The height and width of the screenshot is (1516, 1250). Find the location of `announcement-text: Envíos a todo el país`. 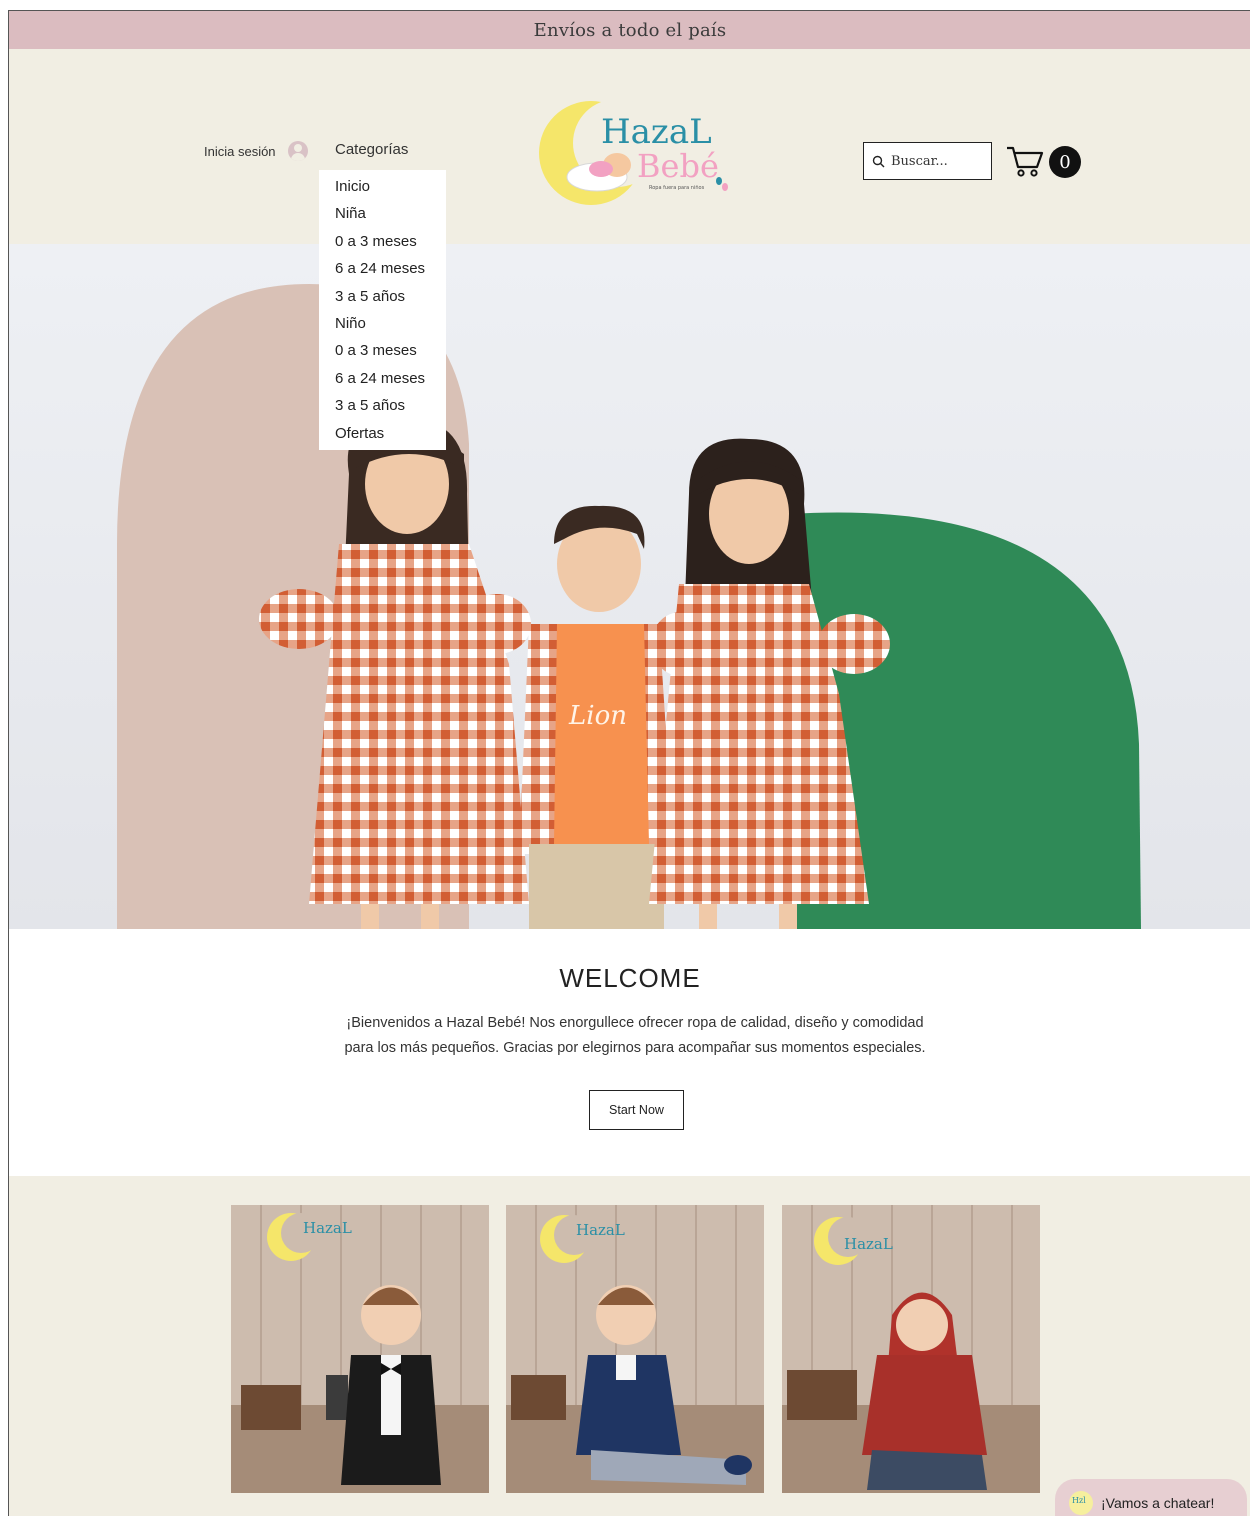

announcement-text: Envíos a todo el país is located at coordinates (630, 30).